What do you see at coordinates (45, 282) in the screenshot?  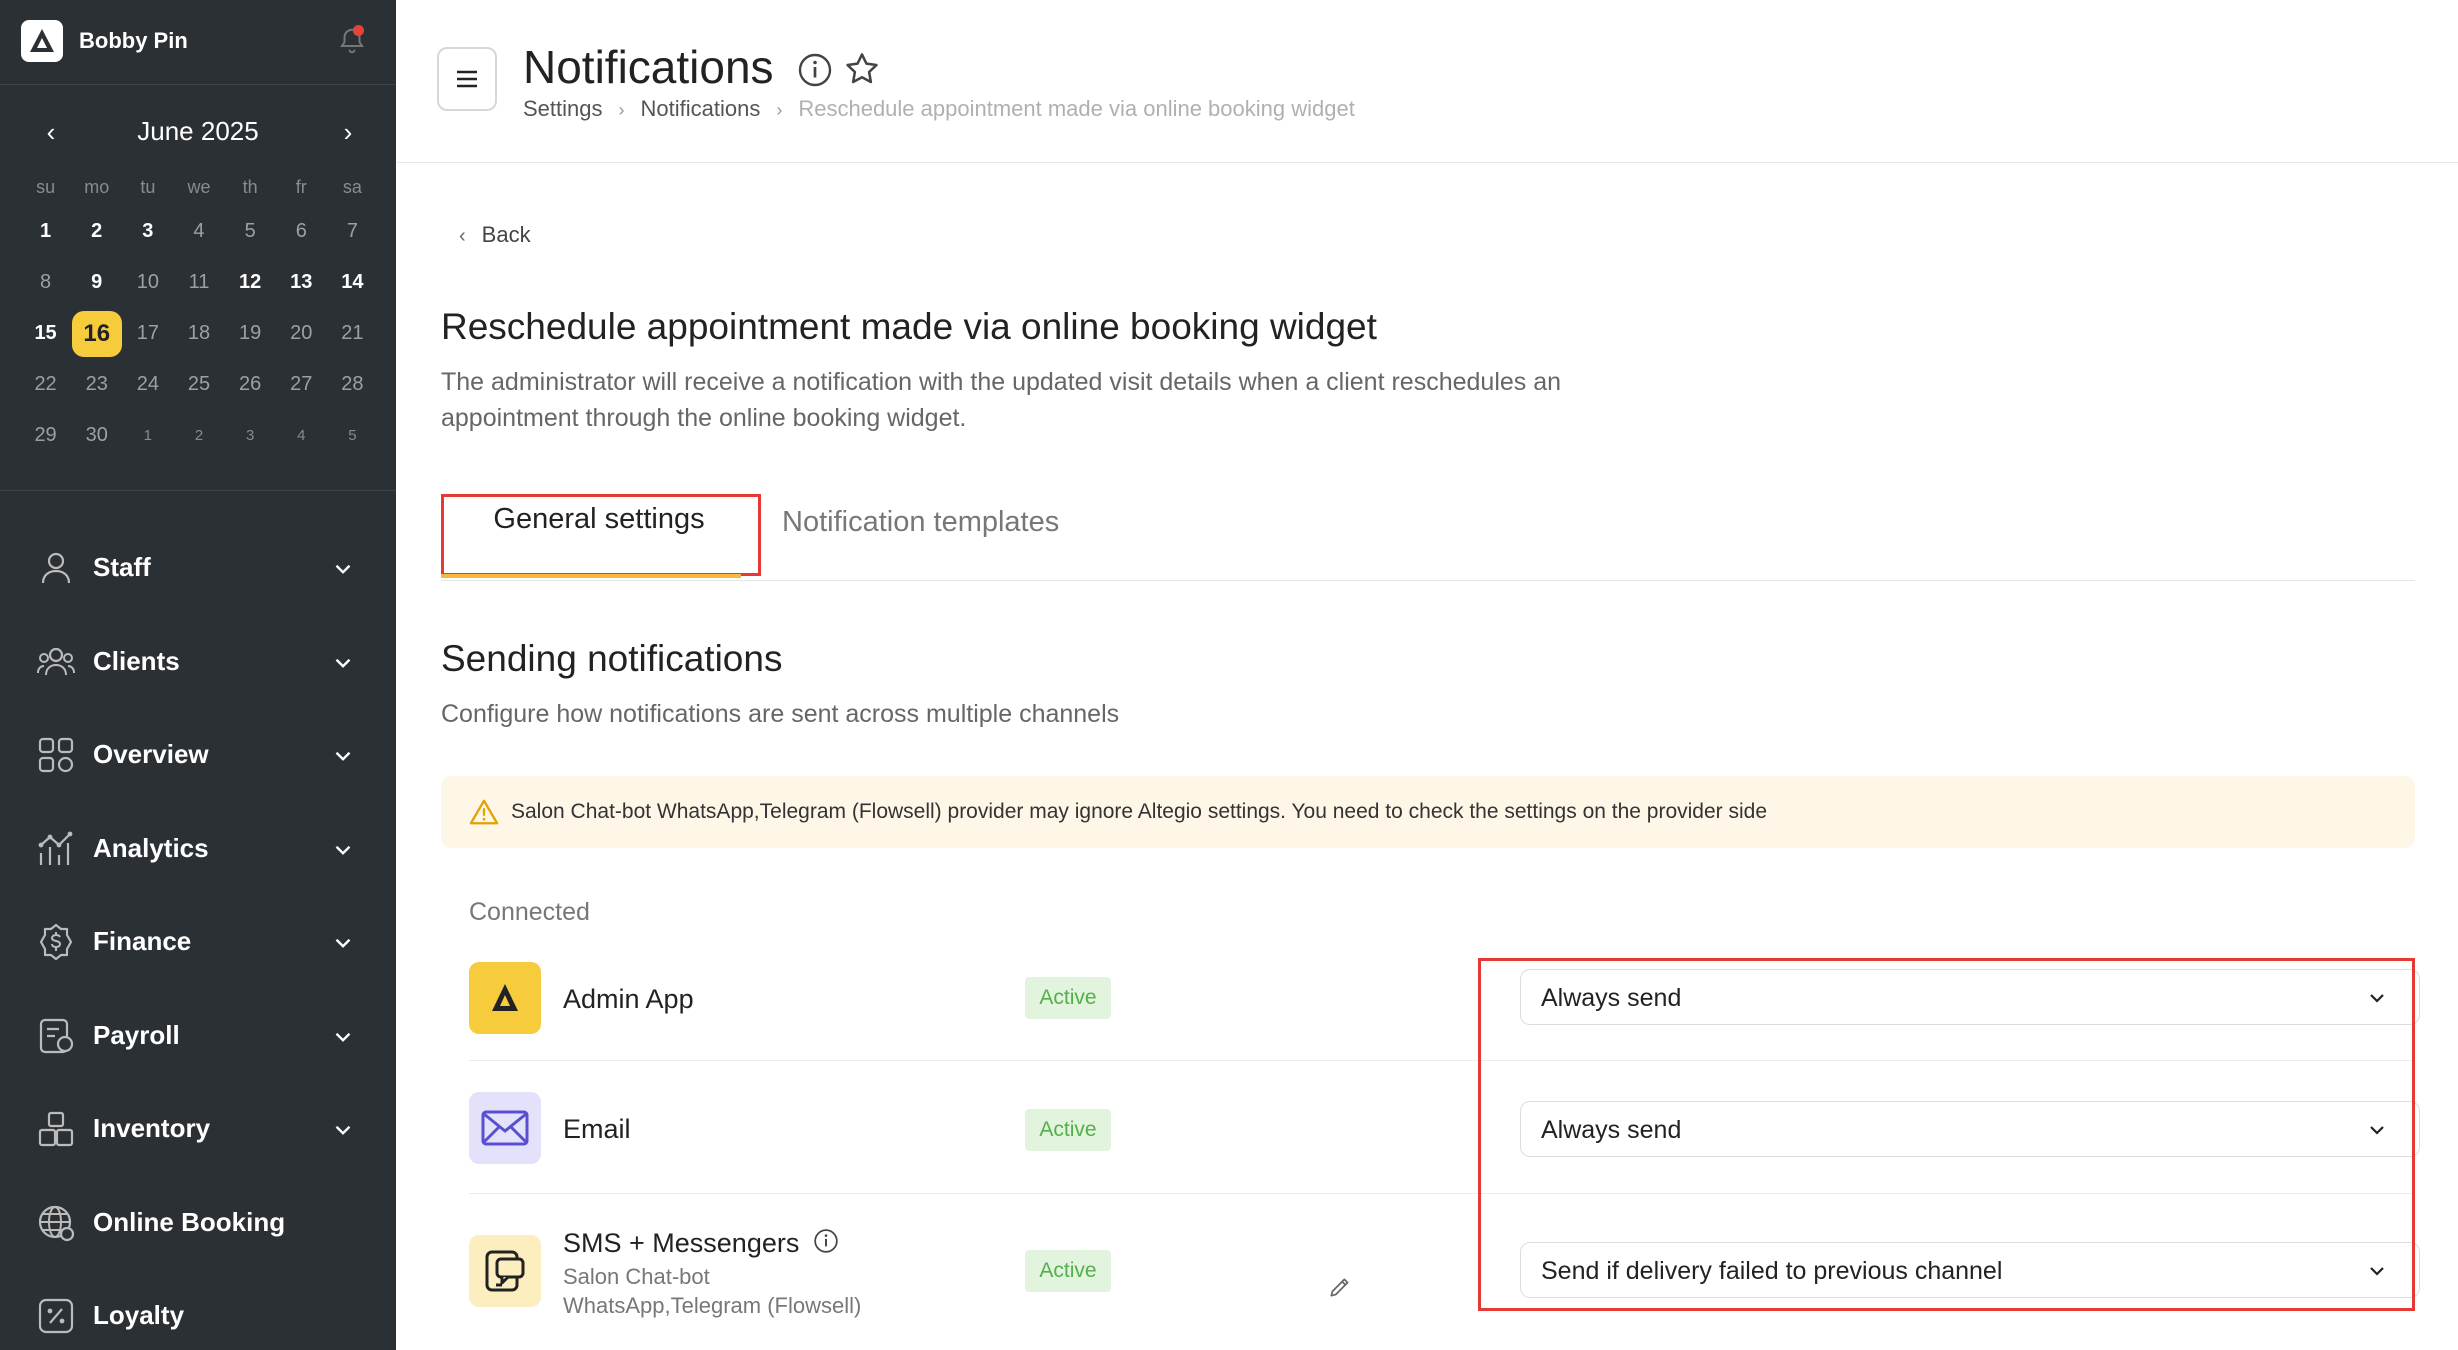 I see `calendar-day: 8` at bounding box center [45, 282].